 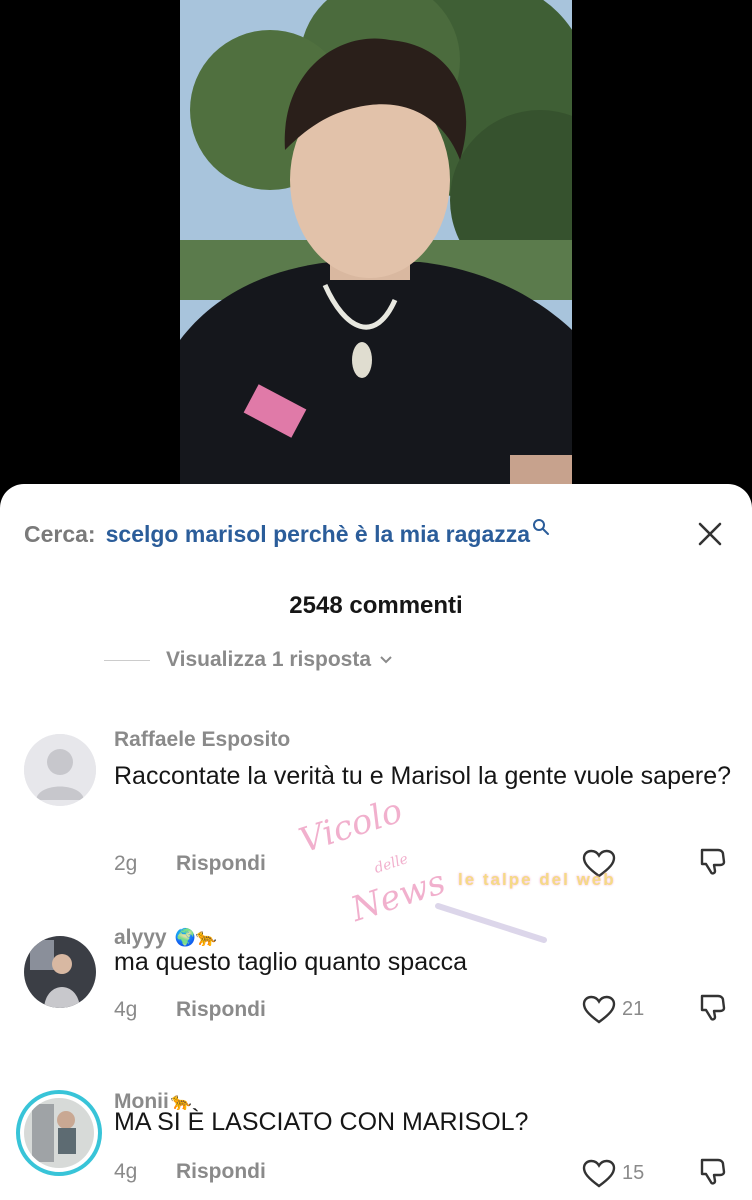 I want to click on username-text: Raffaele Esposito, so click(x=202, y=739).